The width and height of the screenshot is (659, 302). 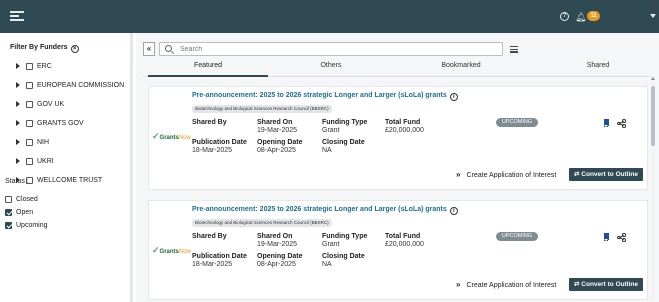 I want to click on field-label: Shared By, so click(x=209, y=236).